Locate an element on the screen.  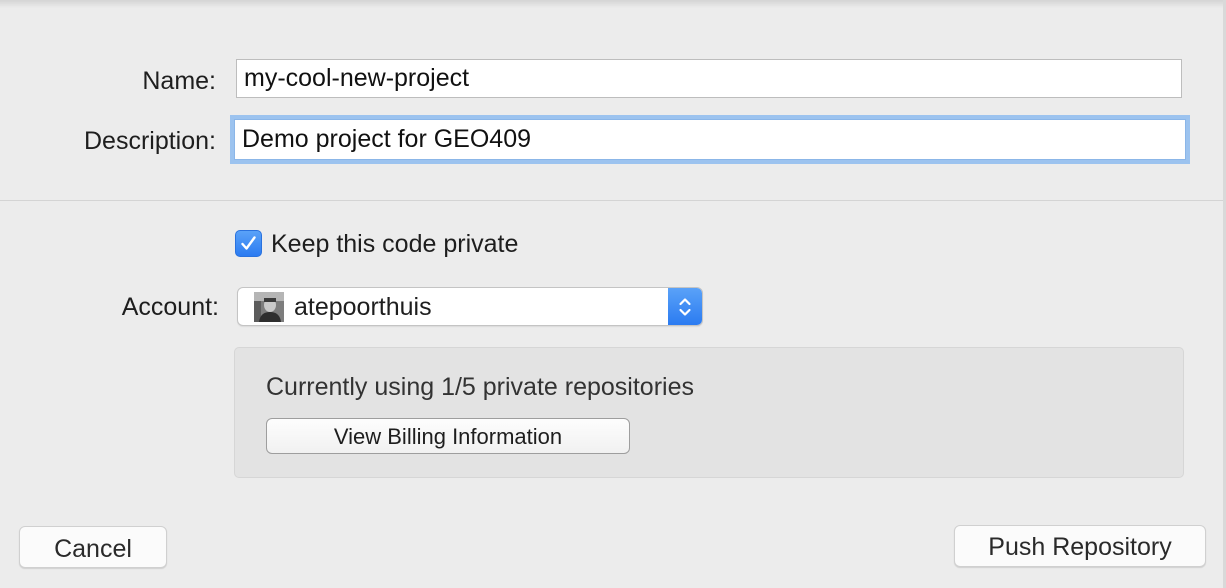
private-checkbox is located at coordinates (248, 243).